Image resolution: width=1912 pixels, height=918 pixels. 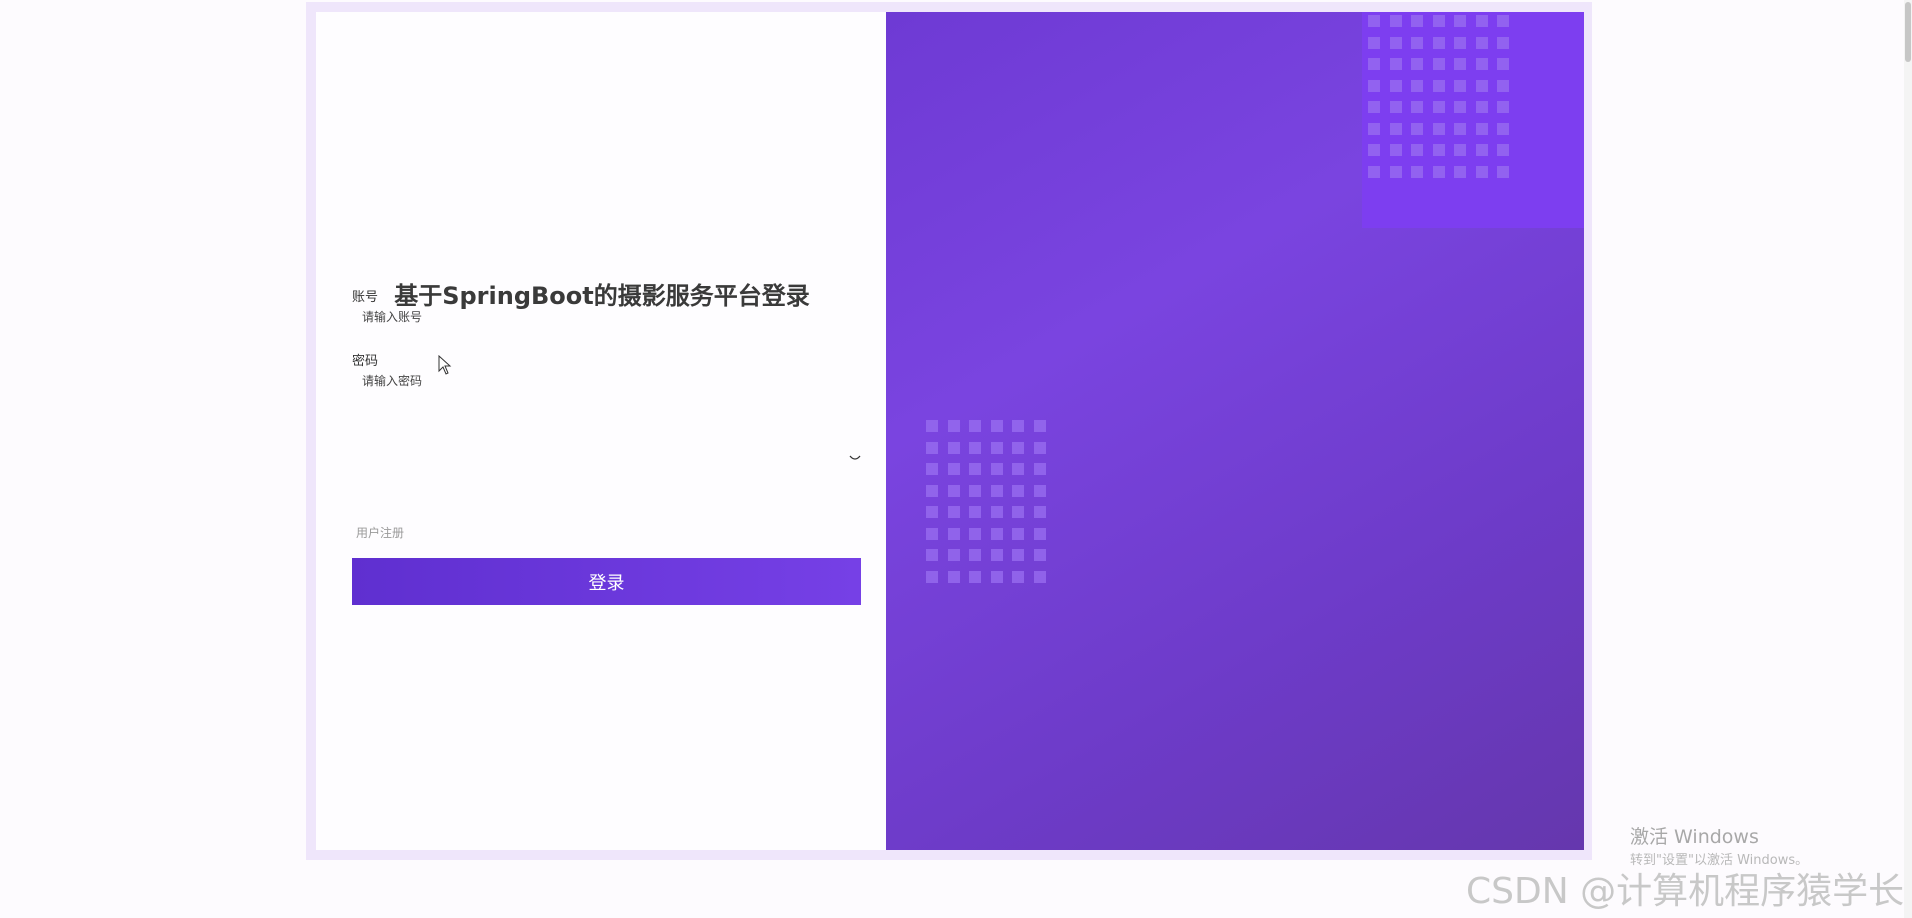 What do you see at coordinates (986, 501) in the screenshot?
I see `dot-grid-bottom` at bounding box center [986, 501].